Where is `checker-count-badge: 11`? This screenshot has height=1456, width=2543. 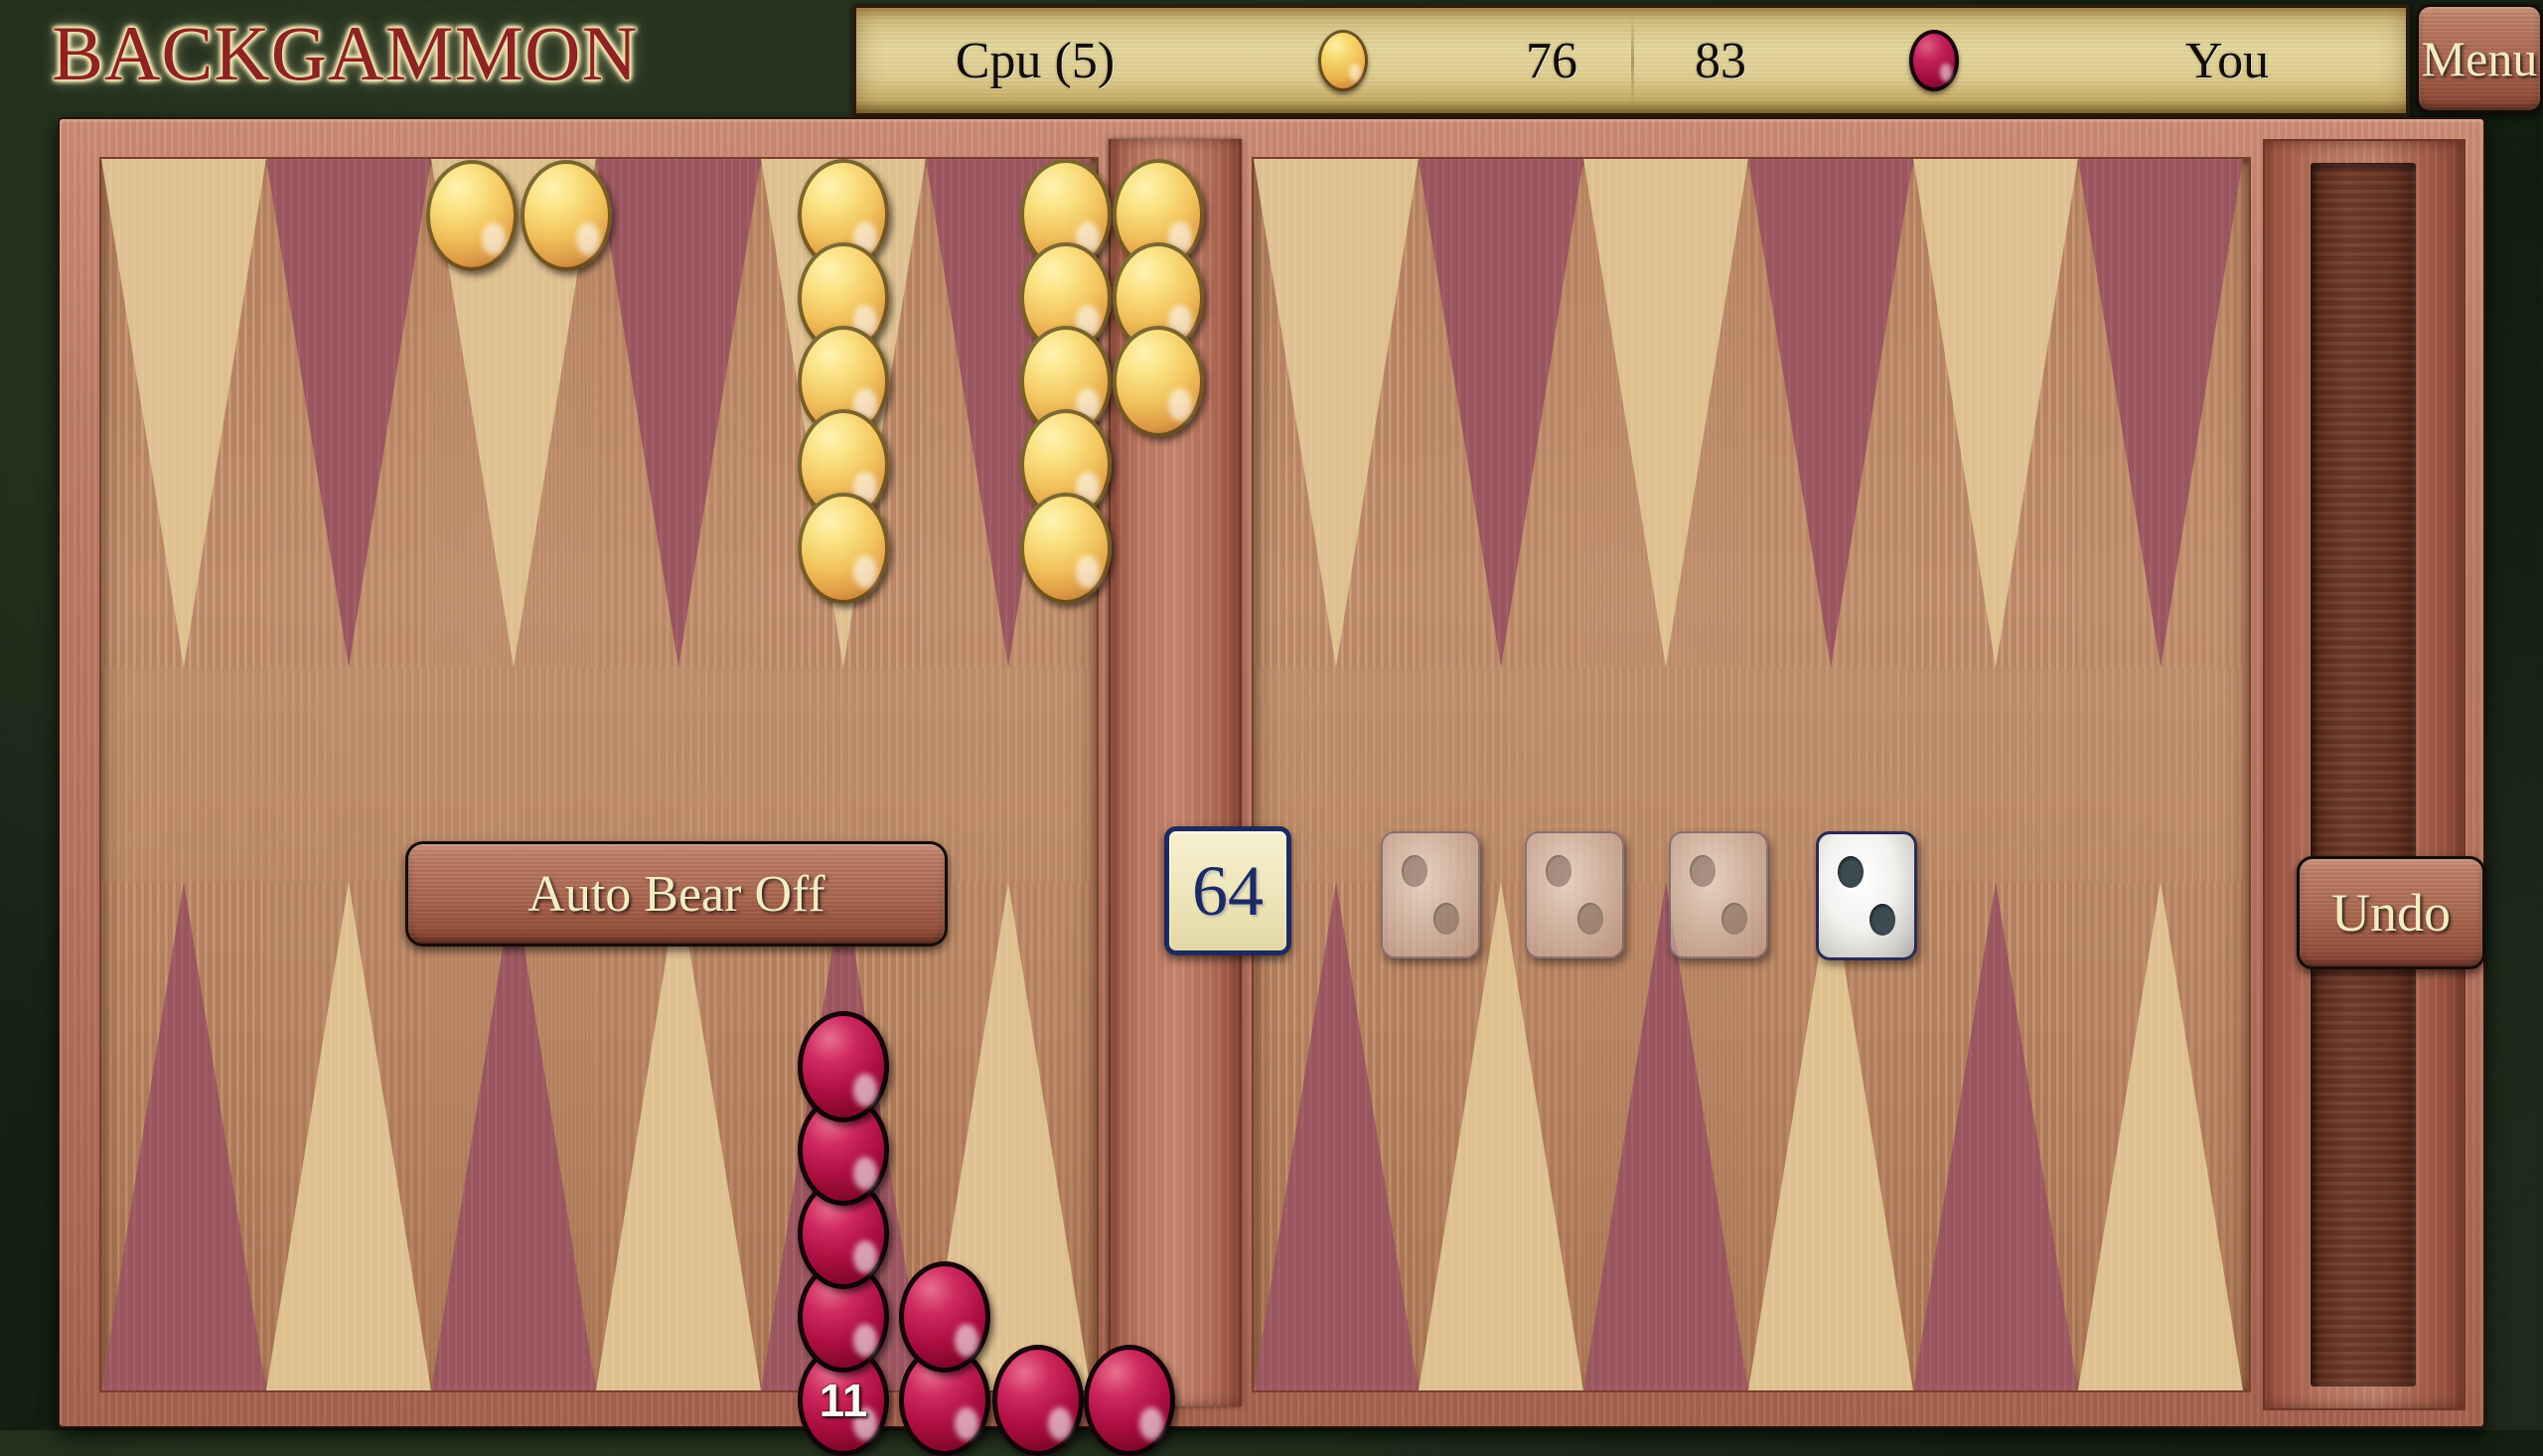
checker-count-badge: 11 is located at coordinates (843, 1400).